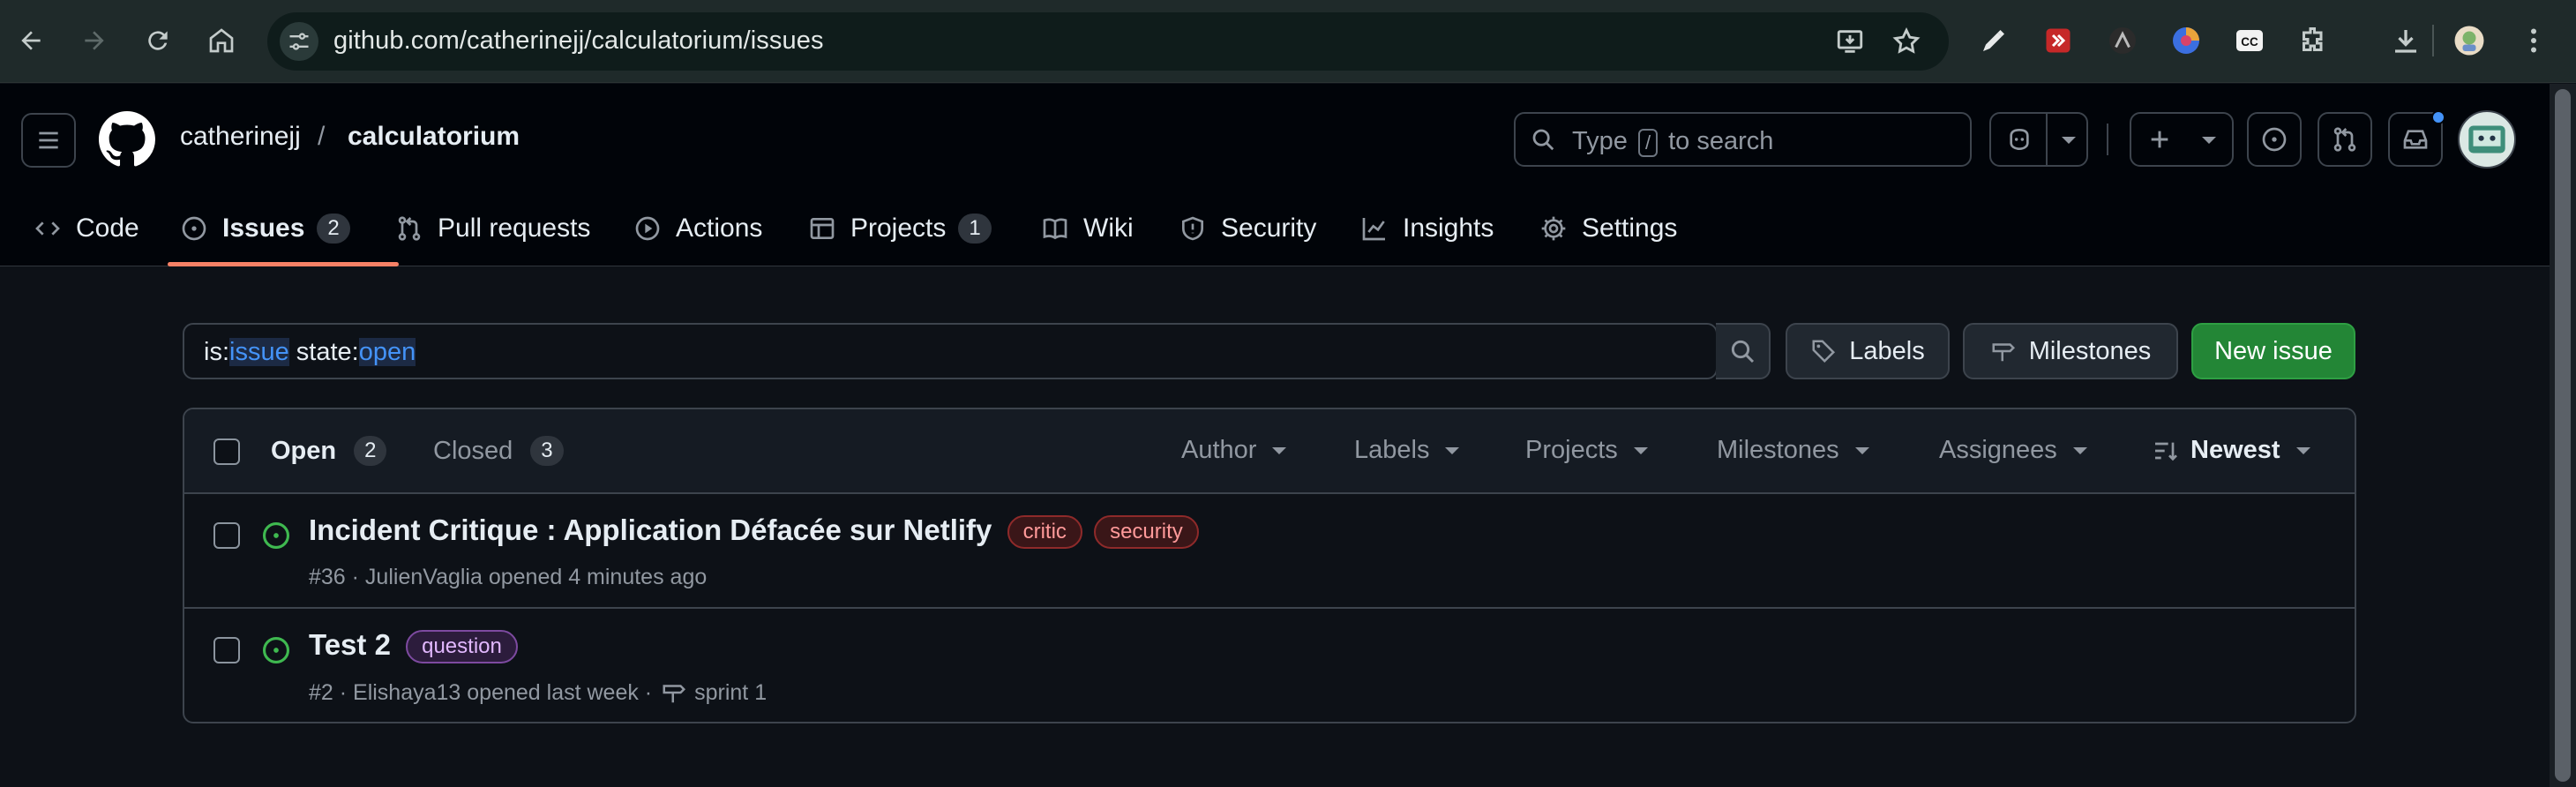  I want to click on issue-title-link: Test 2, so click(350, 644).